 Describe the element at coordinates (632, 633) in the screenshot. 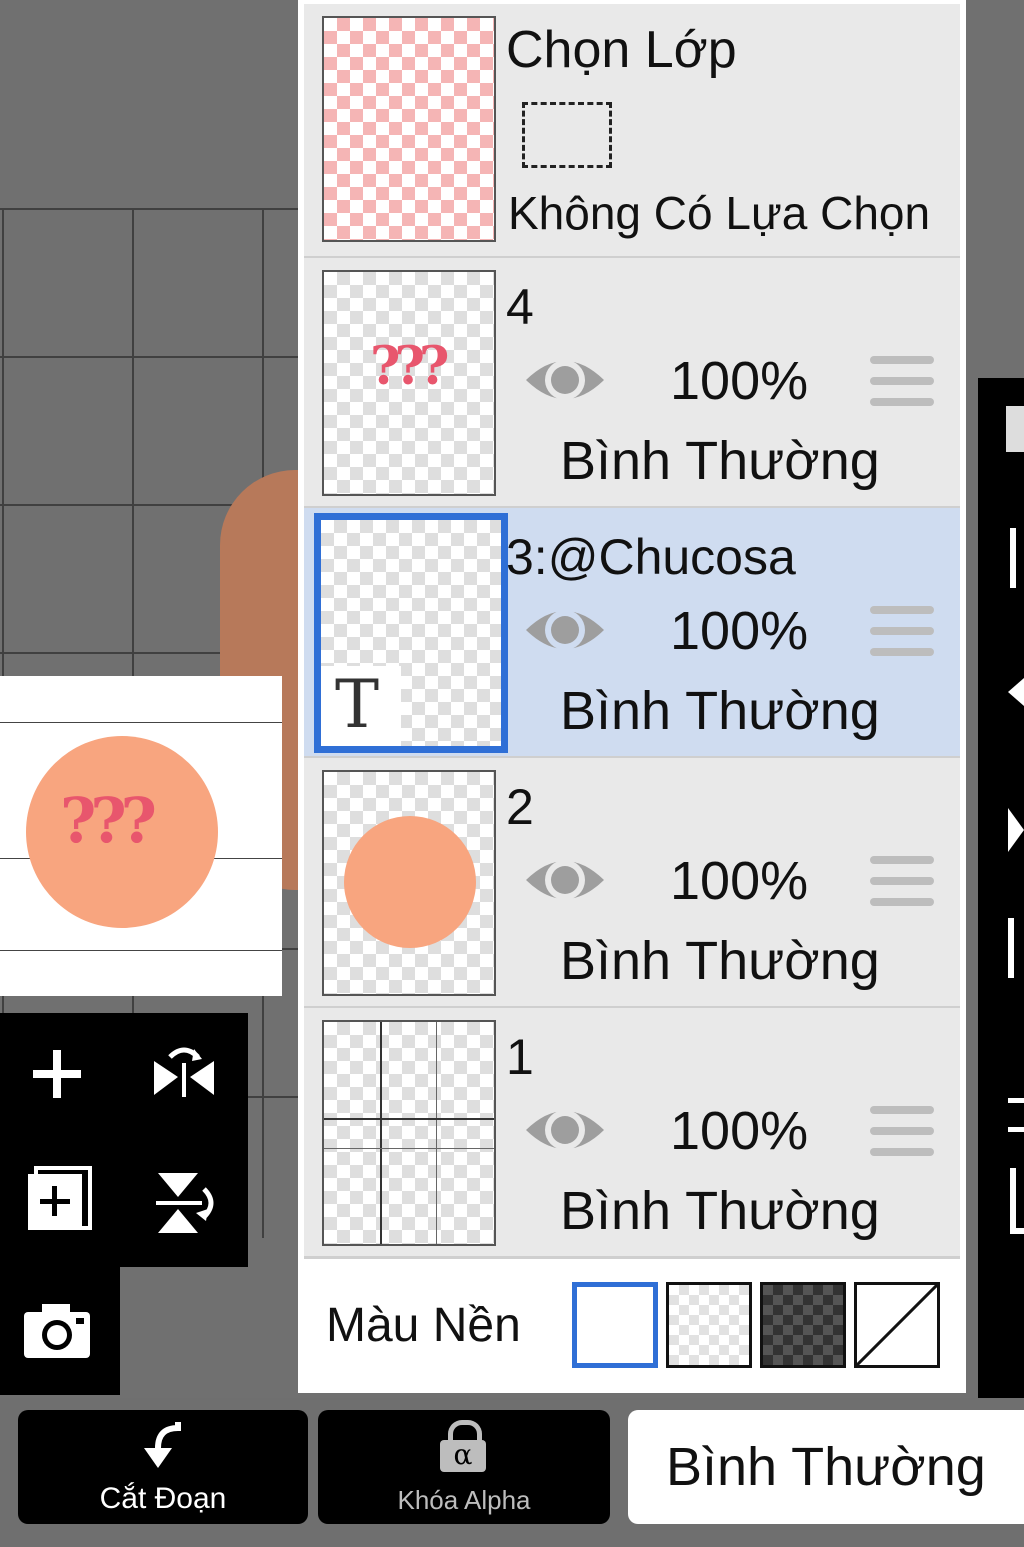

I see `layer-row-3: T 3:@Chucosa 100% Bình Thường` at that location.